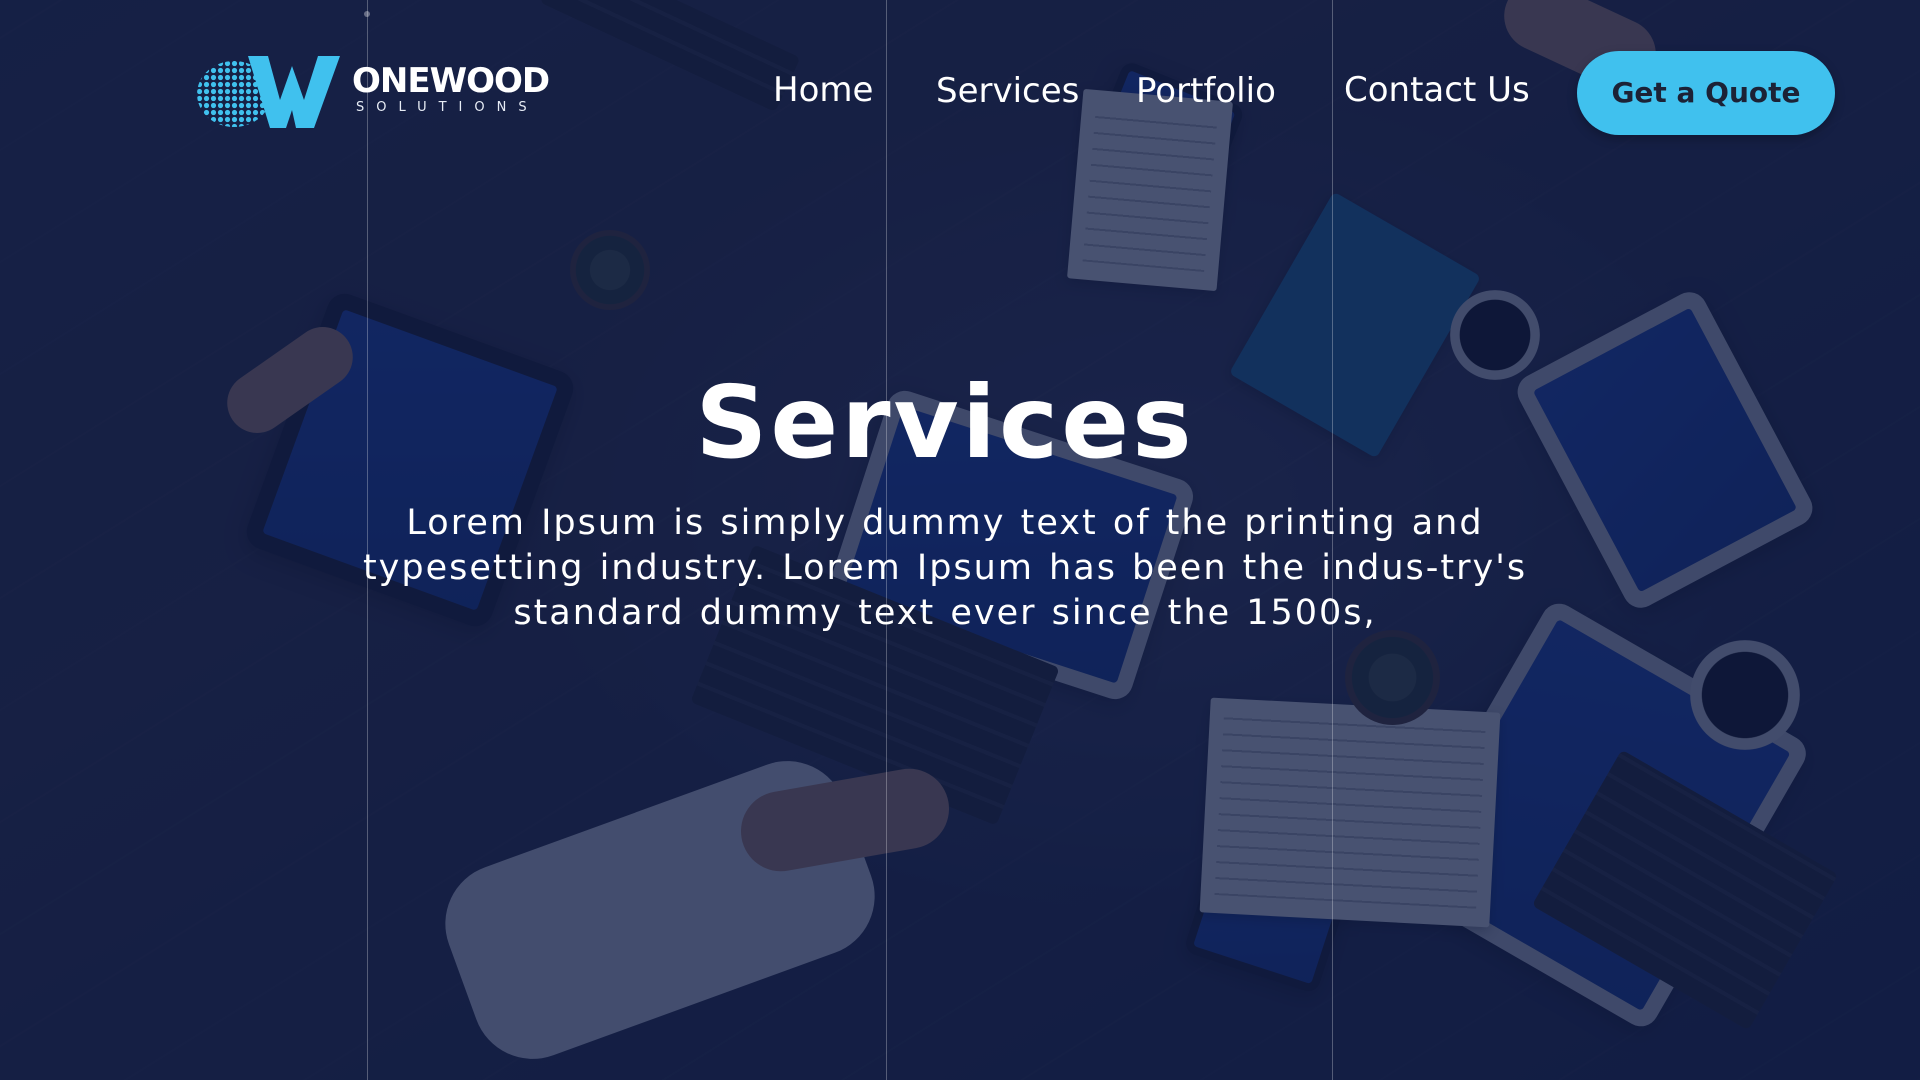 This screenshot has height=1080, width=1920. I want to click on get-a-quote-button: Get a Quote, so click(1706, 93).